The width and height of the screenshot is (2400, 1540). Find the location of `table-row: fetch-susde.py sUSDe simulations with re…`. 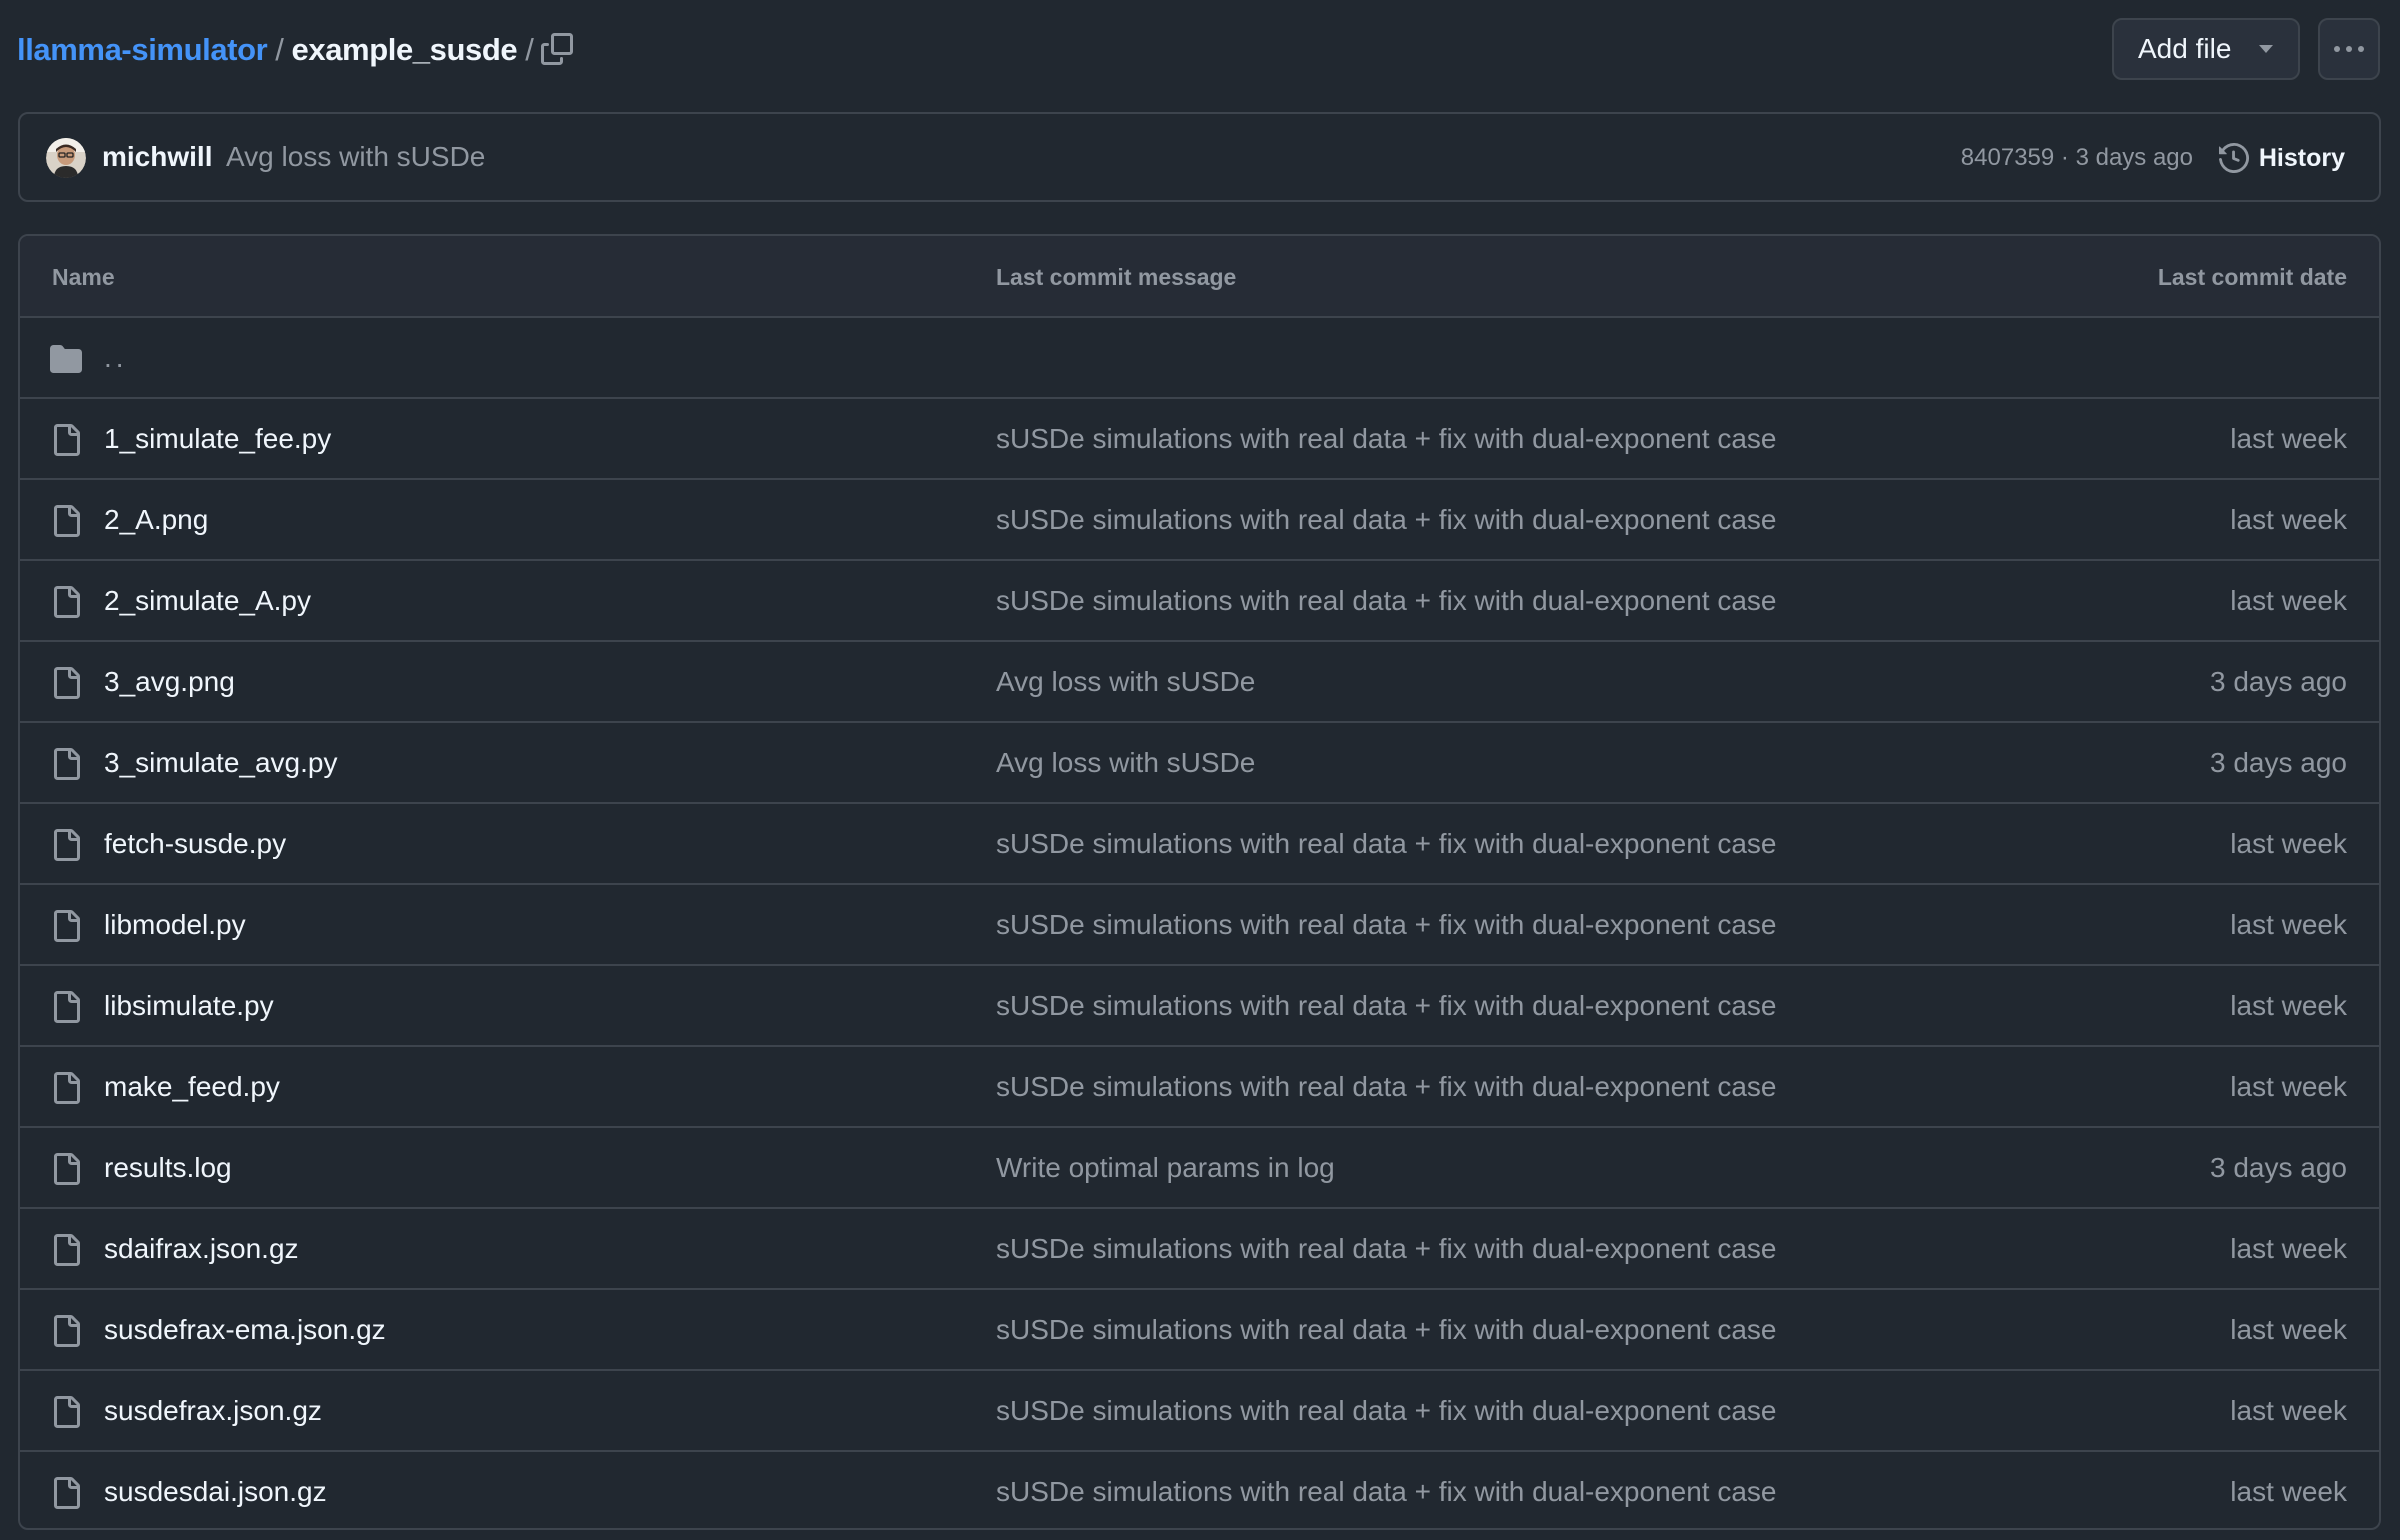

table-row: fetch-susde.py sUSDe simulations with re… is located at coordinates (1199, 844).